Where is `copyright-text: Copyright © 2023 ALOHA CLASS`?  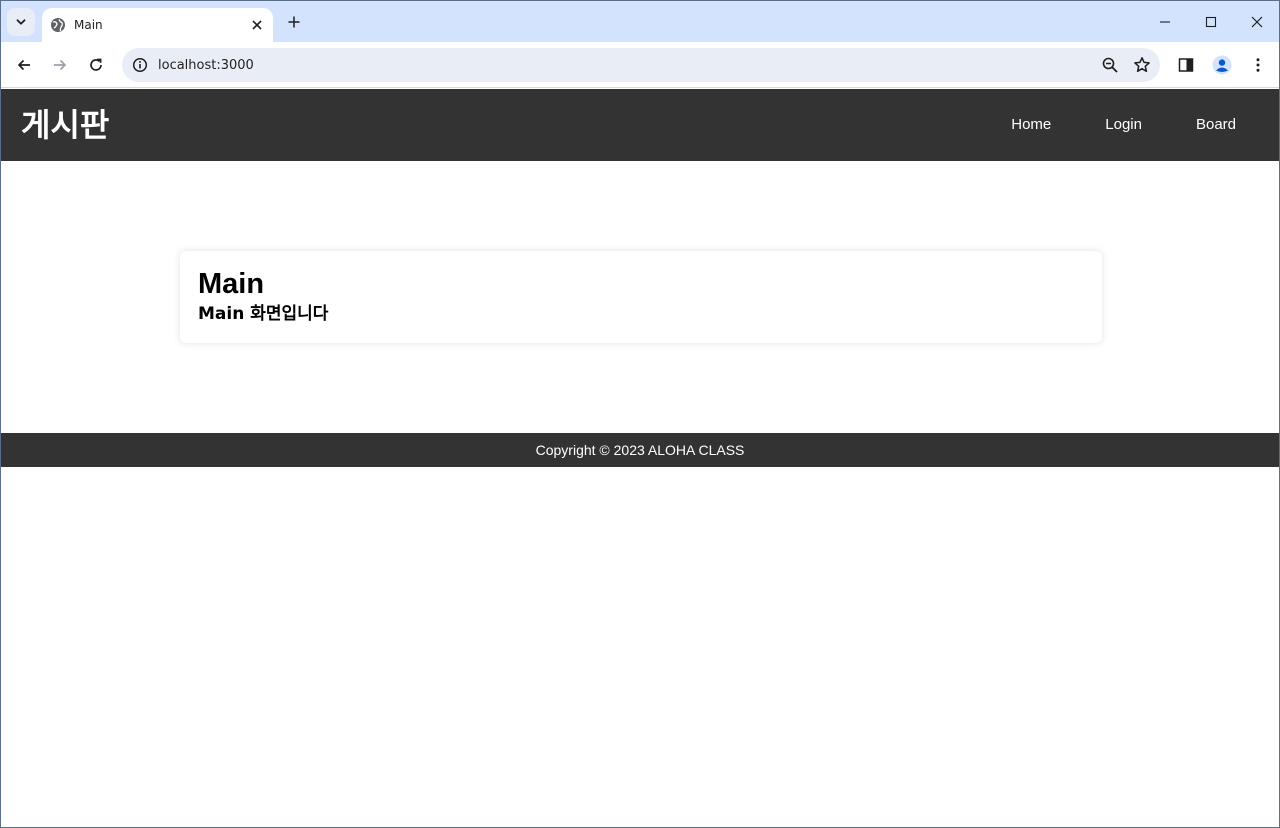 copyright-text: Copyright © 2023 ALOHA CLASS is located at coordinates (640, 450).